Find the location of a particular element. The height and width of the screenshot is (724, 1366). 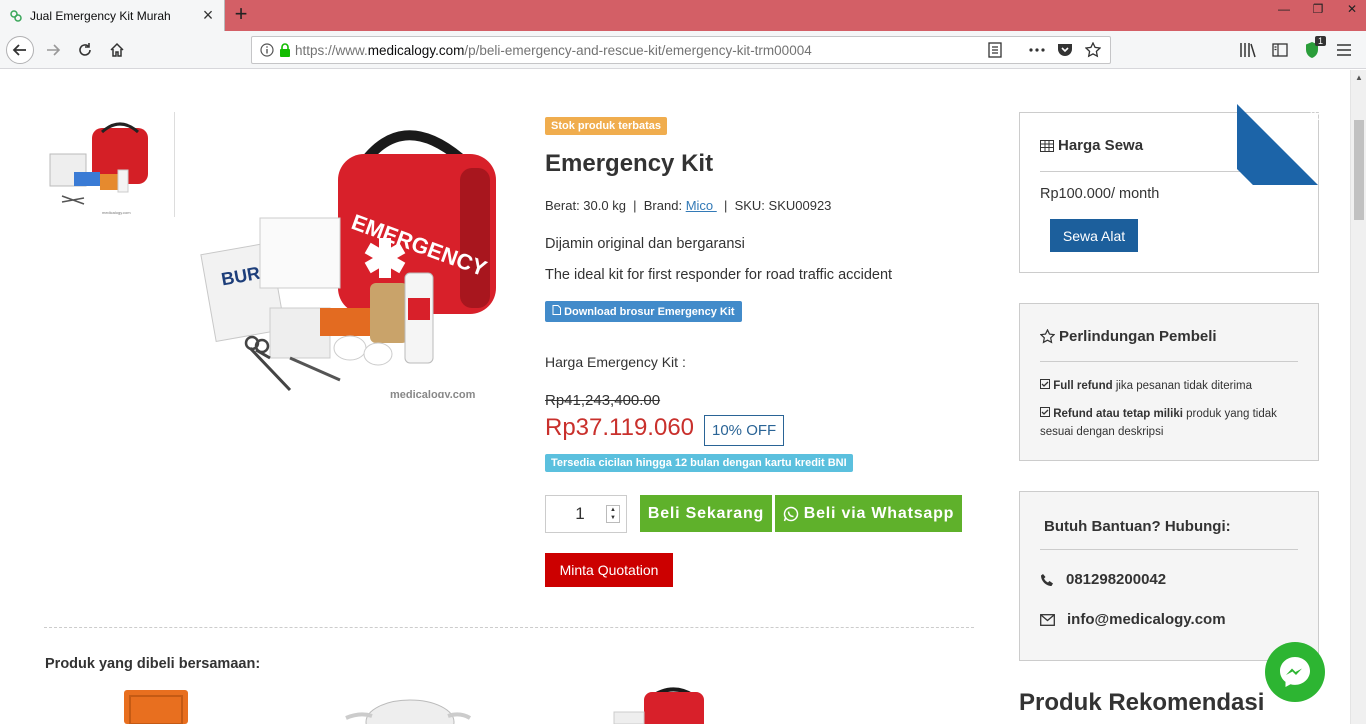

envelope-icon is located at coordinates (1047, 619).